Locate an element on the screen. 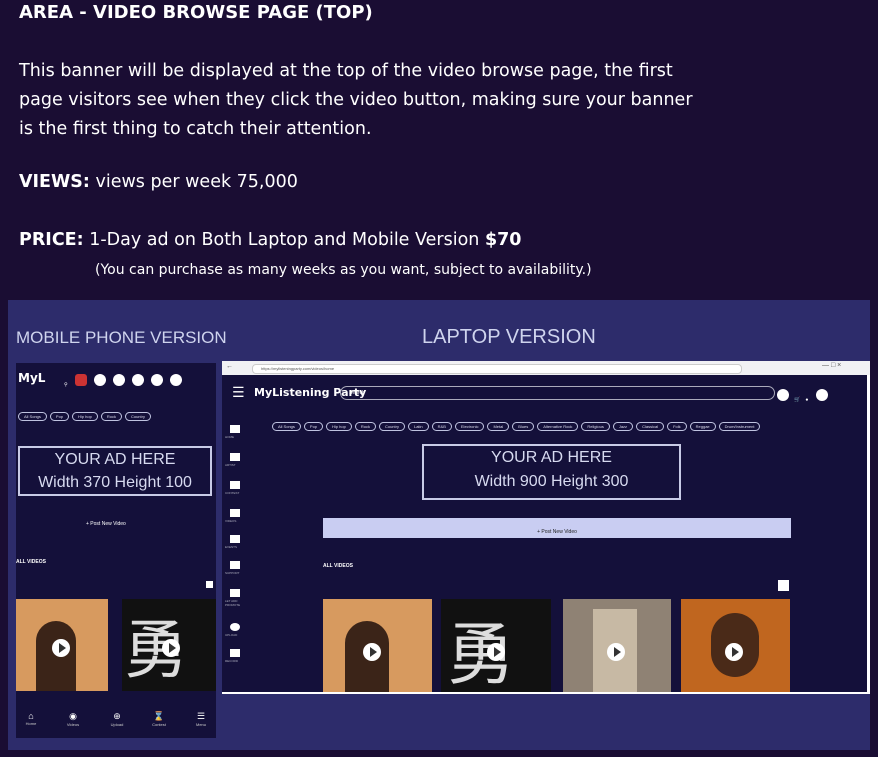 The width and height of the screenshot is (878, 757). category-pill: Folk is located at coordinates (677, 426).